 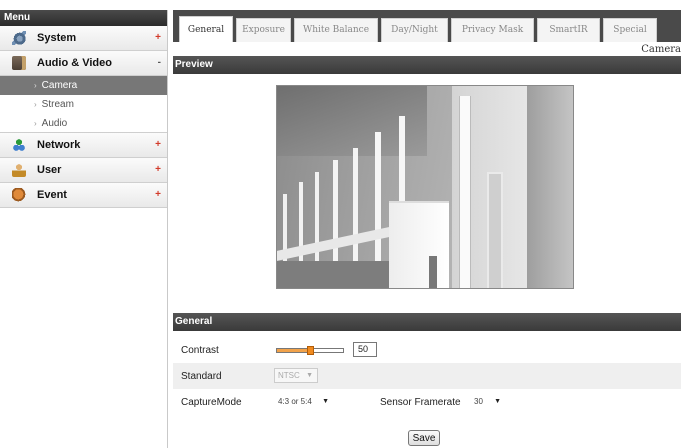 I want to click on sensor-framerate-select-value: 30, so click(x=478, y=401).